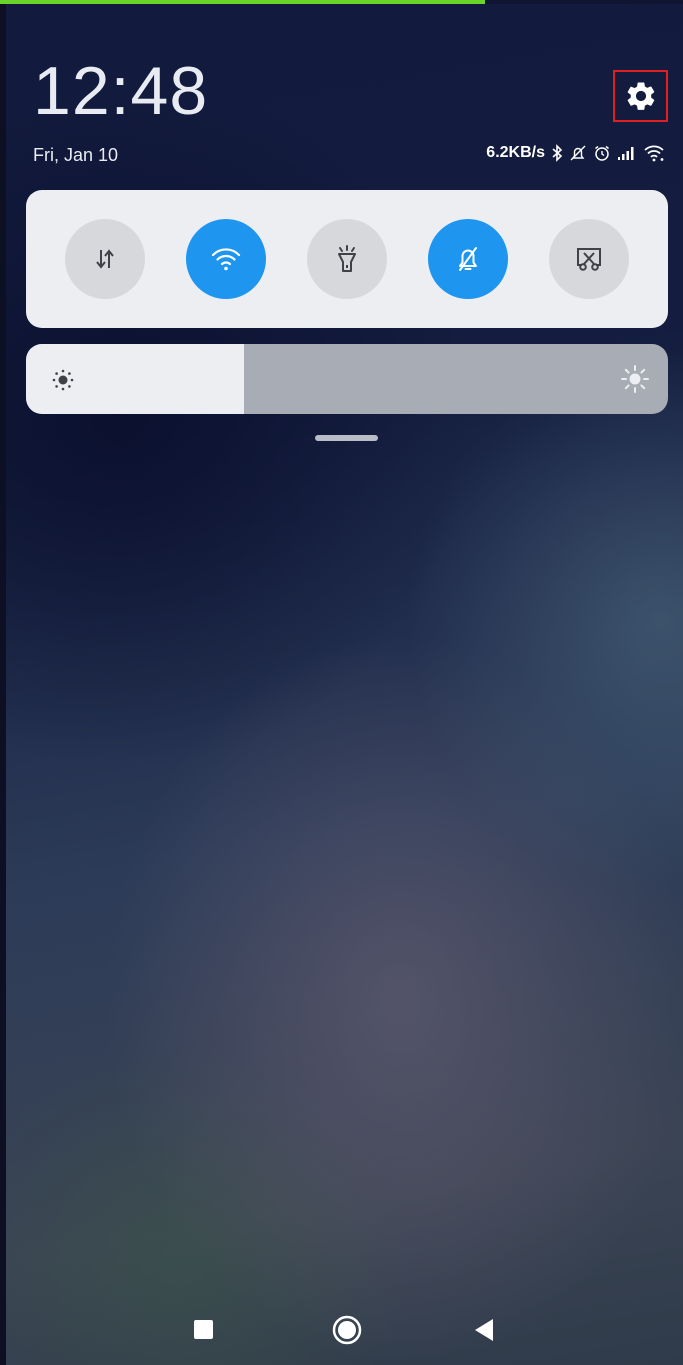  I want to click on status-bar: 6.2KB/s, so click(575, 153).